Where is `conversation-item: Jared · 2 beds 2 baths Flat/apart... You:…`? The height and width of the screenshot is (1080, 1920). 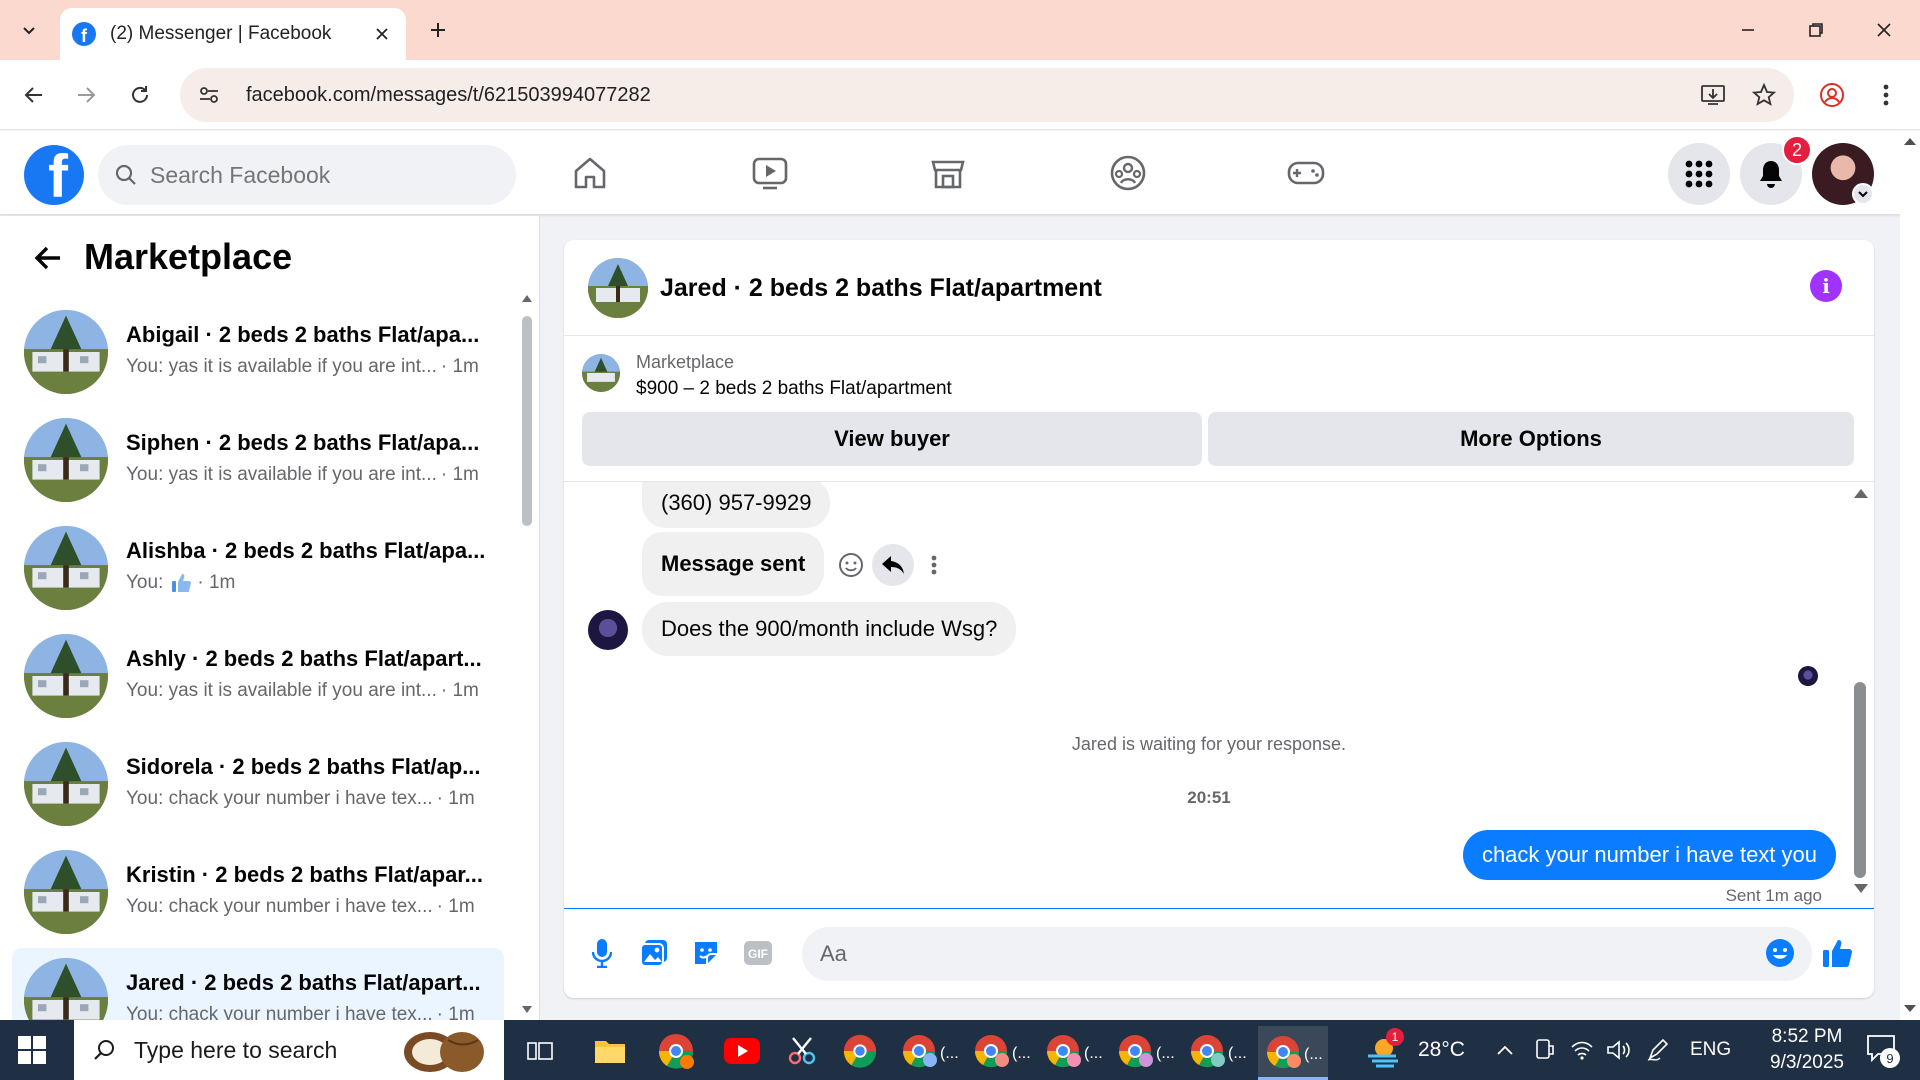 conversation-item: Jared · 2 beds 2 baths Flat/apart... You:… is located at coordinates (258, 984).